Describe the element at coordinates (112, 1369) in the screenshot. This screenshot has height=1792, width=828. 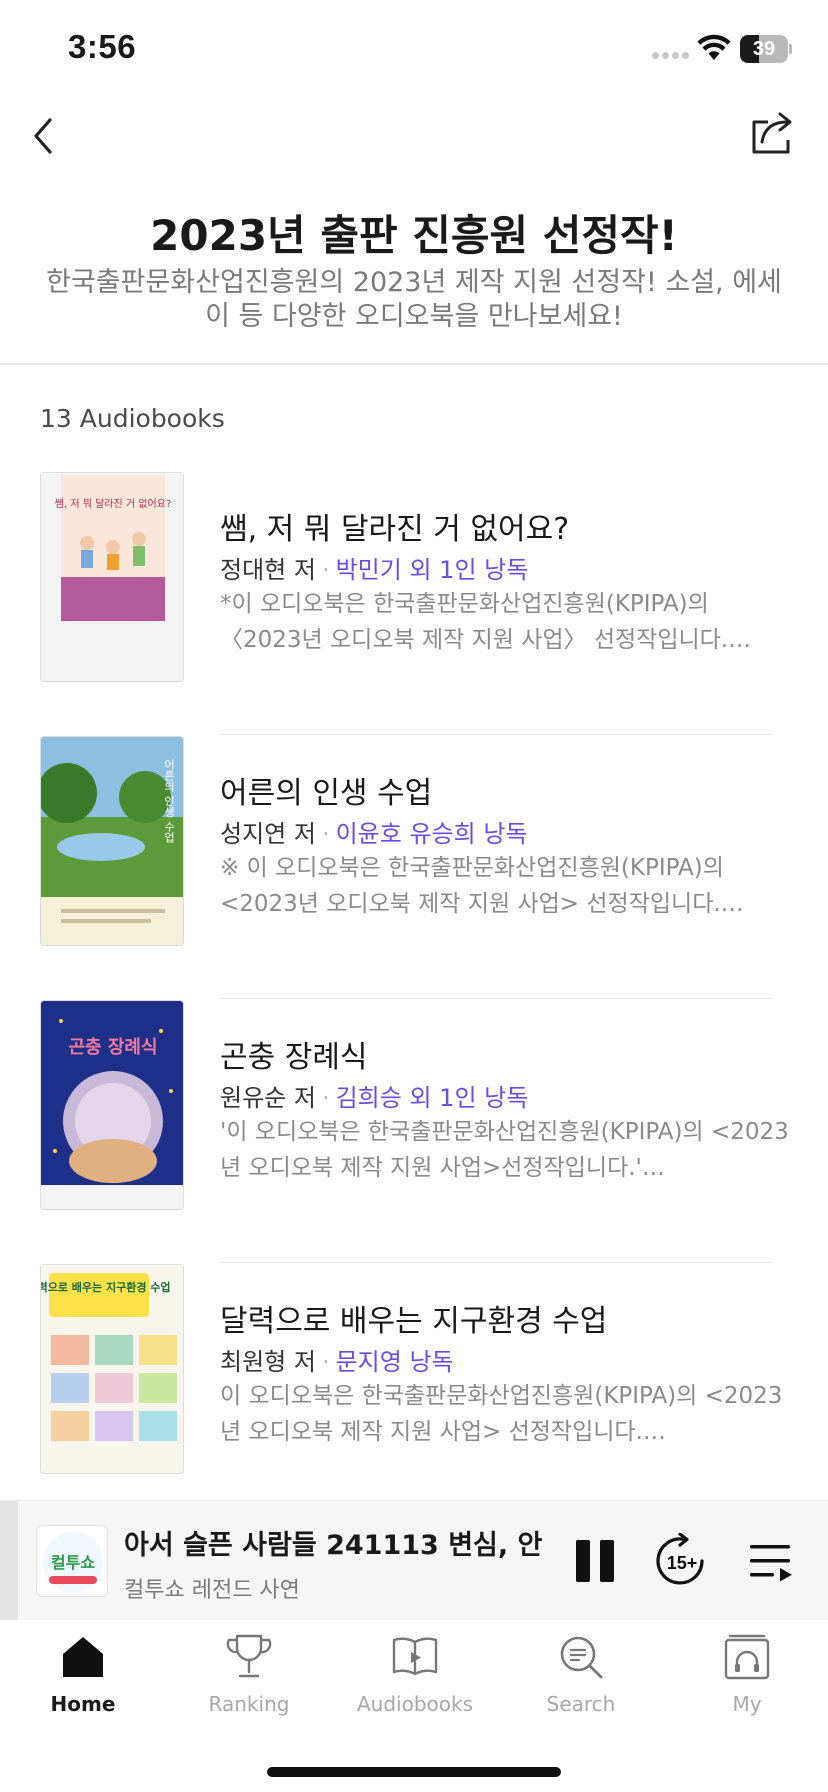
I see `book-cover: 달력으로 배우는 지구환경 수업` at that location.